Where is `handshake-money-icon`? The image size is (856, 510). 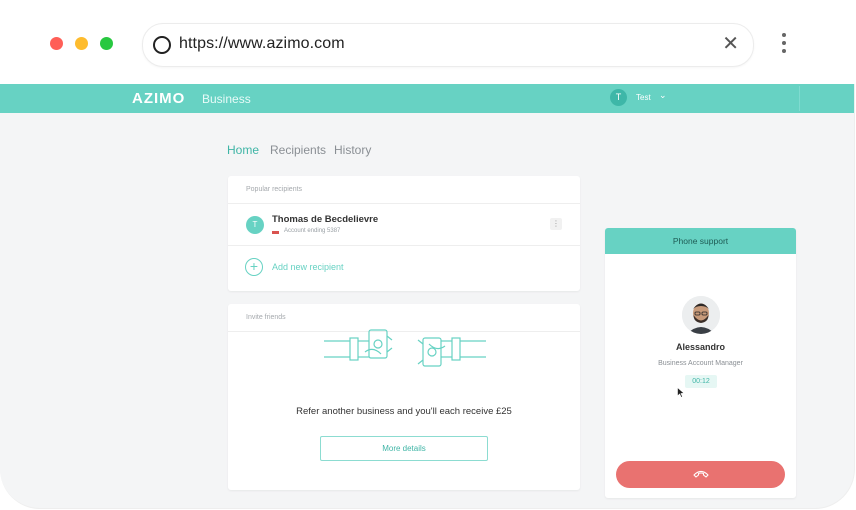
handshake-money-icon is located at coordinates (405, 348).